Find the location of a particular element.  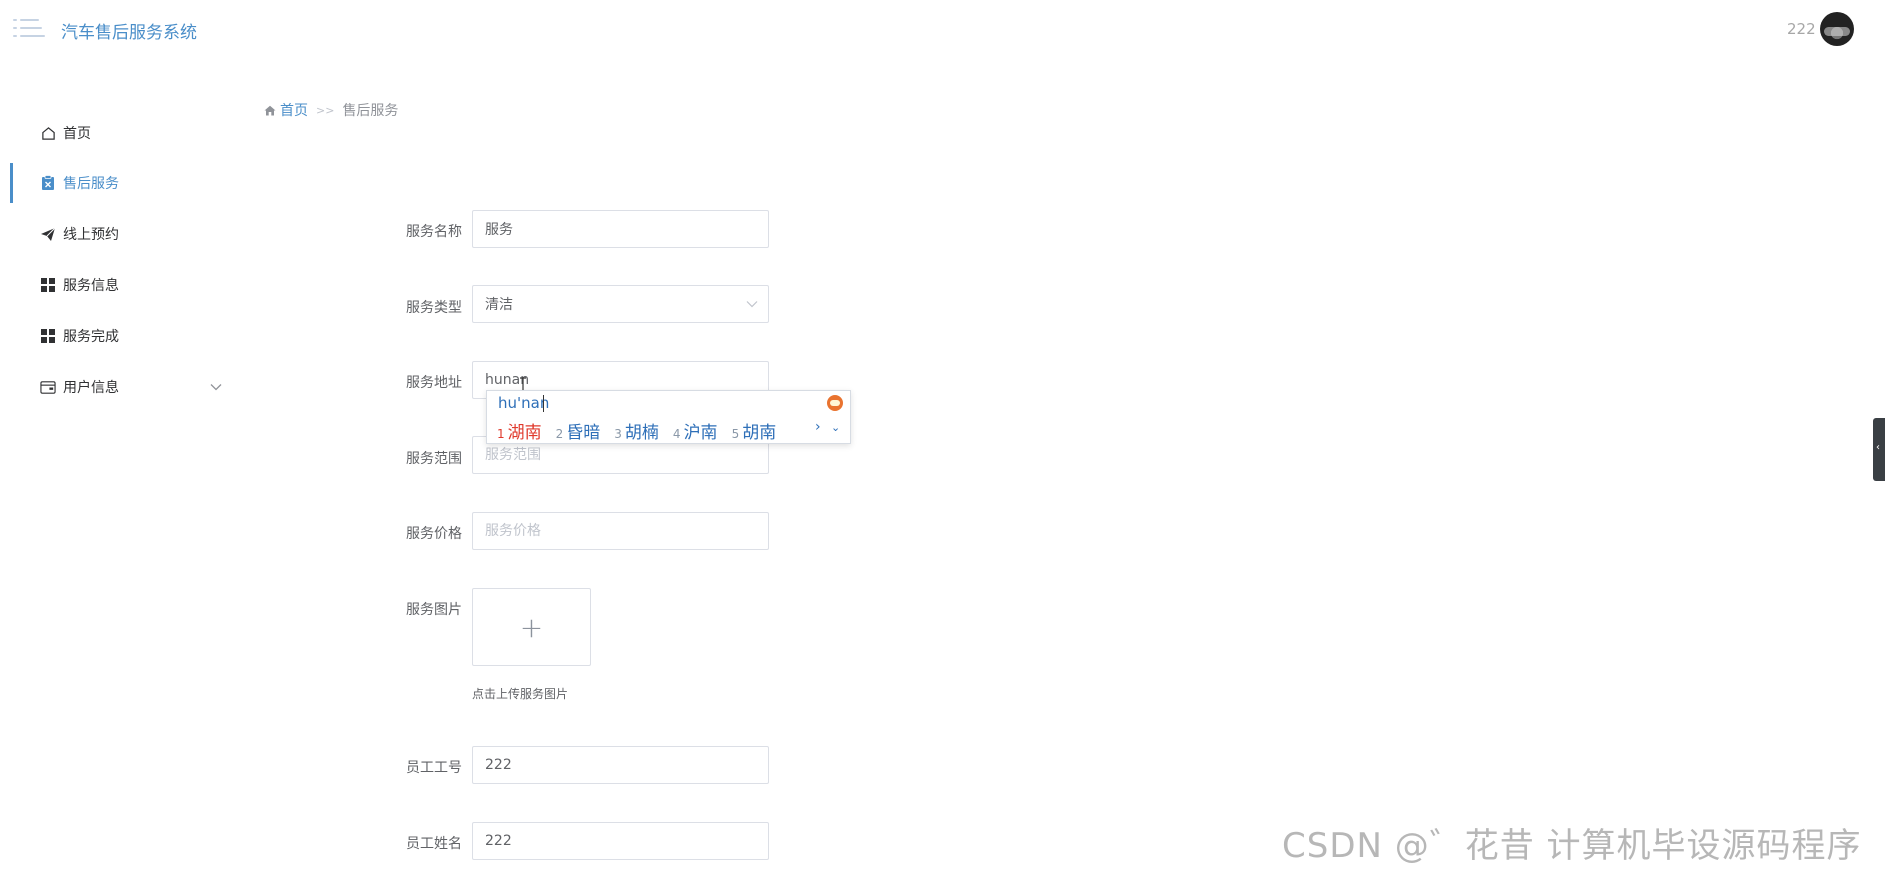

breadcrumb-home: 首页 is located at coordinates (286, 110).